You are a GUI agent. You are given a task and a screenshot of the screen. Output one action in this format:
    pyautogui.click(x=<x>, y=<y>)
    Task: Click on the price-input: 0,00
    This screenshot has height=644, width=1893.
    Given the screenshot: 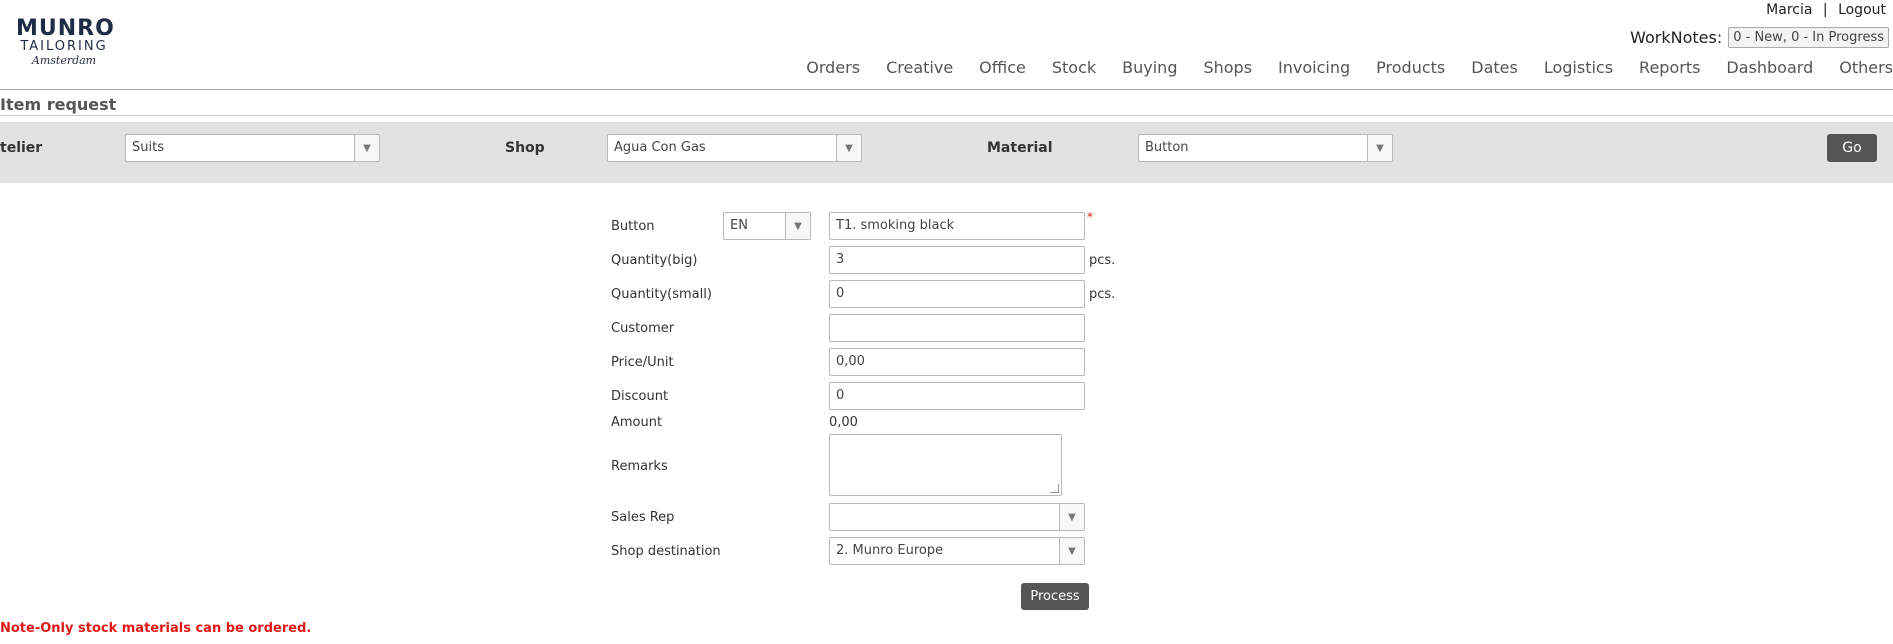 What is the action you would take?
    pyautogui.click(x=957, y=362)
    